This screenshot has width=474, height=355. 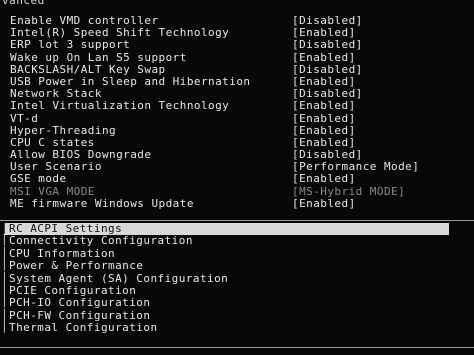 What do you see at coordinates (237, 347) in the screenshot?
I see `bottom-divider` at bounding box center [237, 347].